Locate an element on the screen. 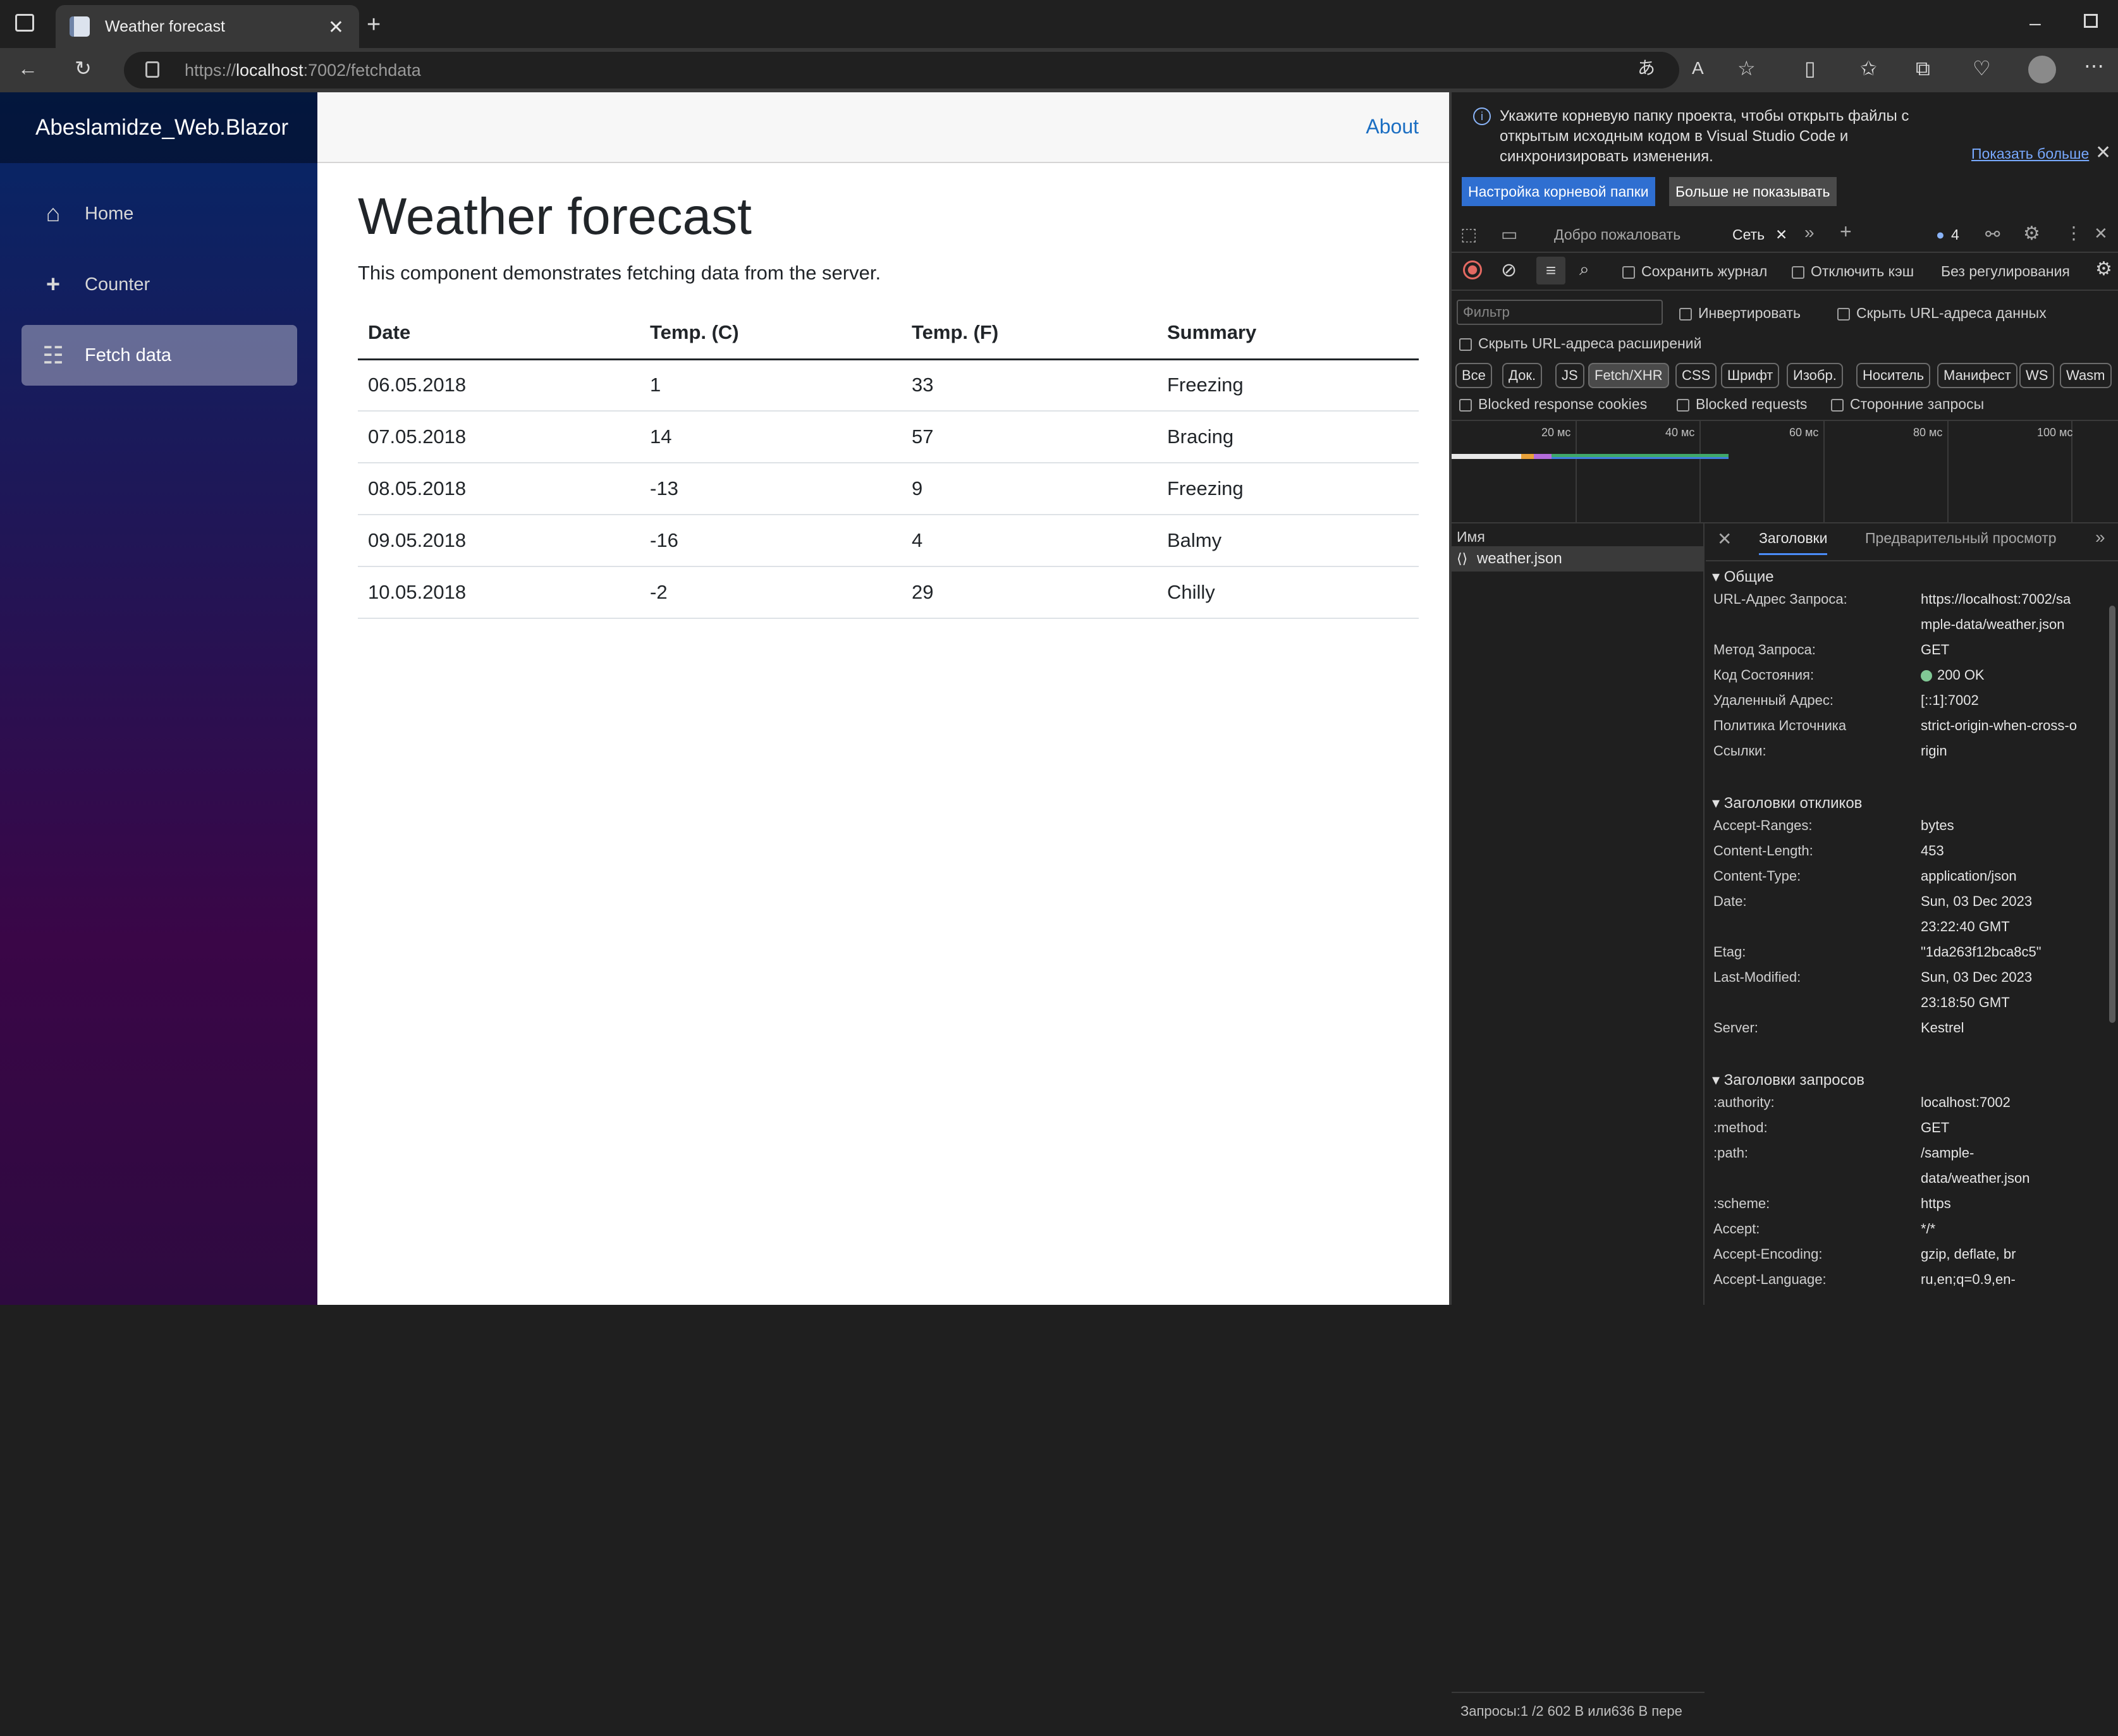  hide-data-urls-checkbox: Скрыть URL-адреса данных is located at coordinates (1942, 313).